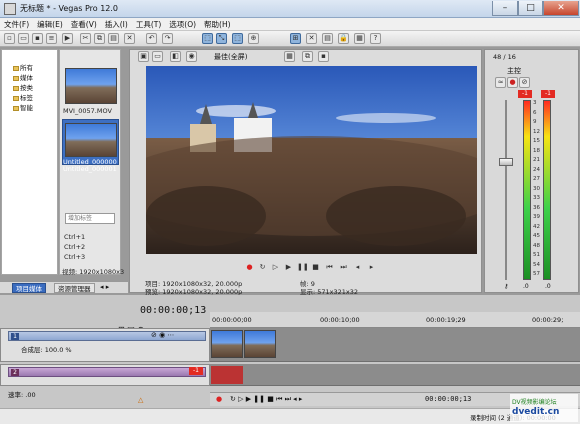 Image resolution: width=580 pixels, height=424 pixels. I want to click on menu-help: 帮助(H), so click(217, 24).